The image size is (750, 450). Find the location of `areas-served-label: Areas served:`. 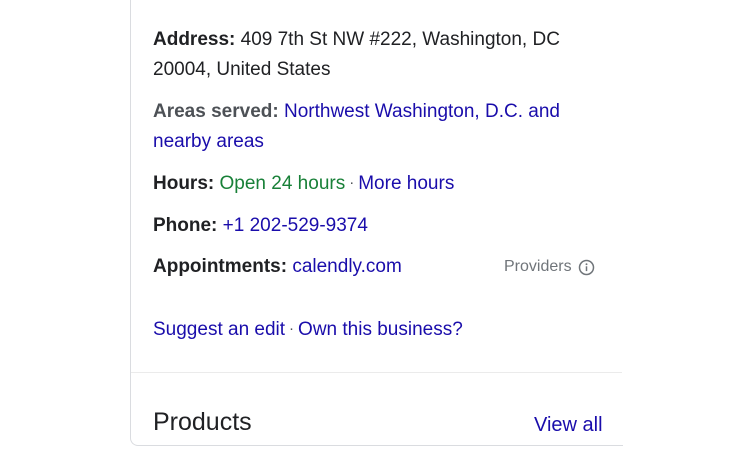

areas-served-label: Areas served: is located at coordinates (216, 111).